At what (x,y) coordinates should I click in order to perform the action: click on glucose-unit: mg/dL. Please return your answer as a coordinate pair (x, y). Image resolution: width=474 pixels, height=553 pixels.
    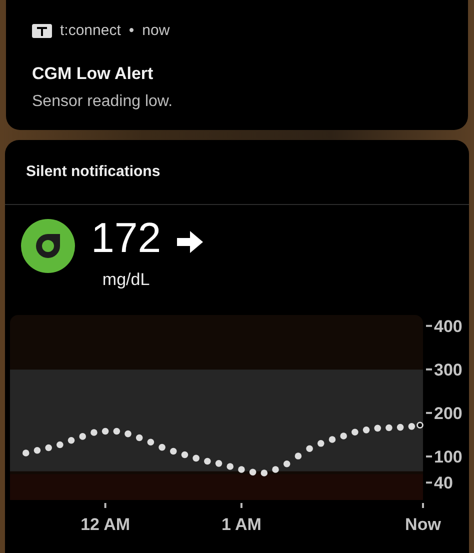
    Looking at the image, I should click on (126, 280).